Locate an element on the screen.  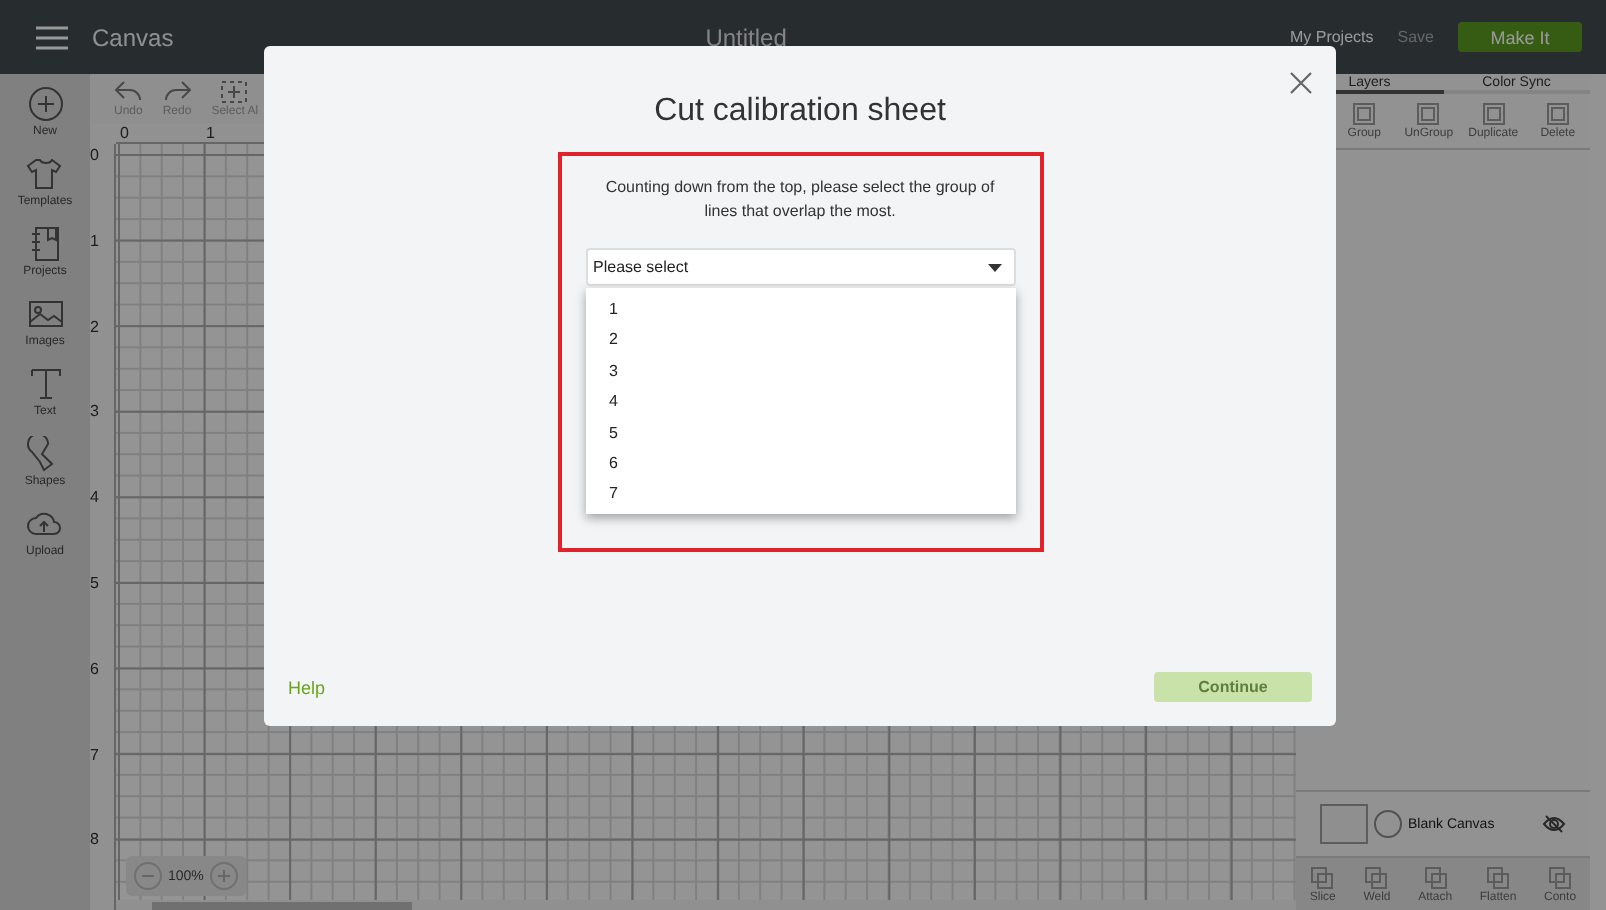
ruler-number: 4 is located at coordinates (95, 499).